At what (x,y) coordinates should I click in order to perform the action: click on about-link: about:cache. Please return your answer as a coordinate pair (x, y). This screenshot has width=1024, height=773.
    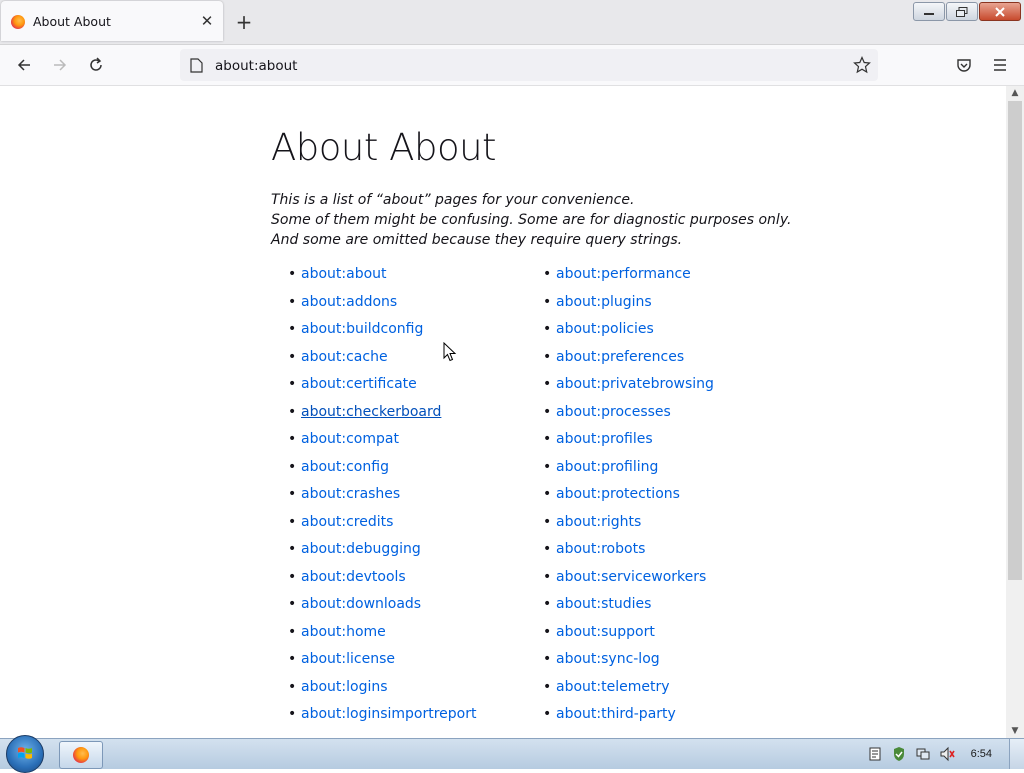
    Looking at the image, I should click on (344, 357).